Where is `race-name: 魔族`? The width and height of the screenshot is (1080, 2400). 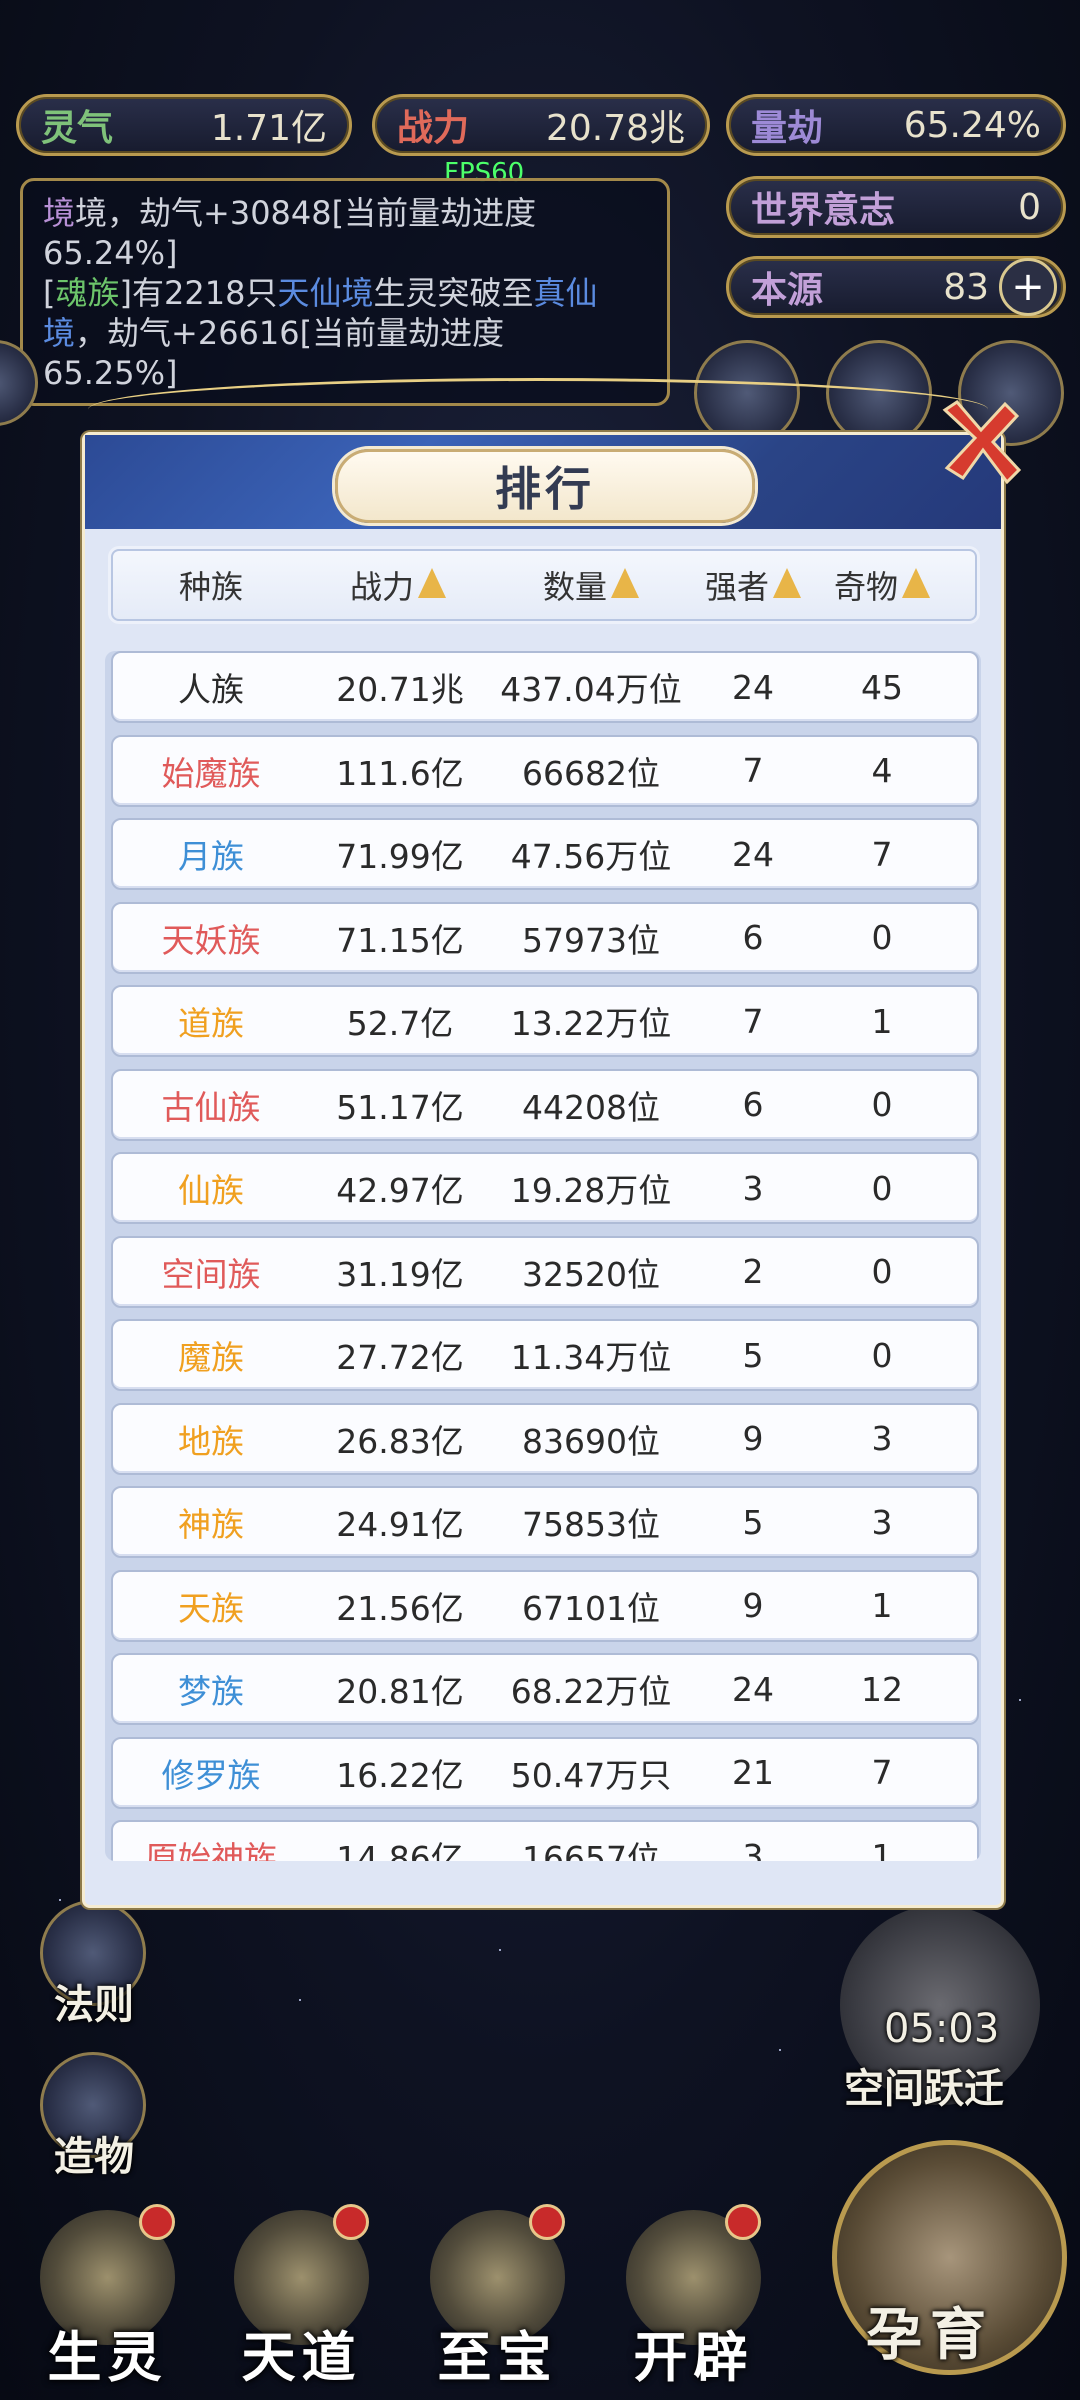
race-name: 魔族 is located at coordinates (211, 1357).